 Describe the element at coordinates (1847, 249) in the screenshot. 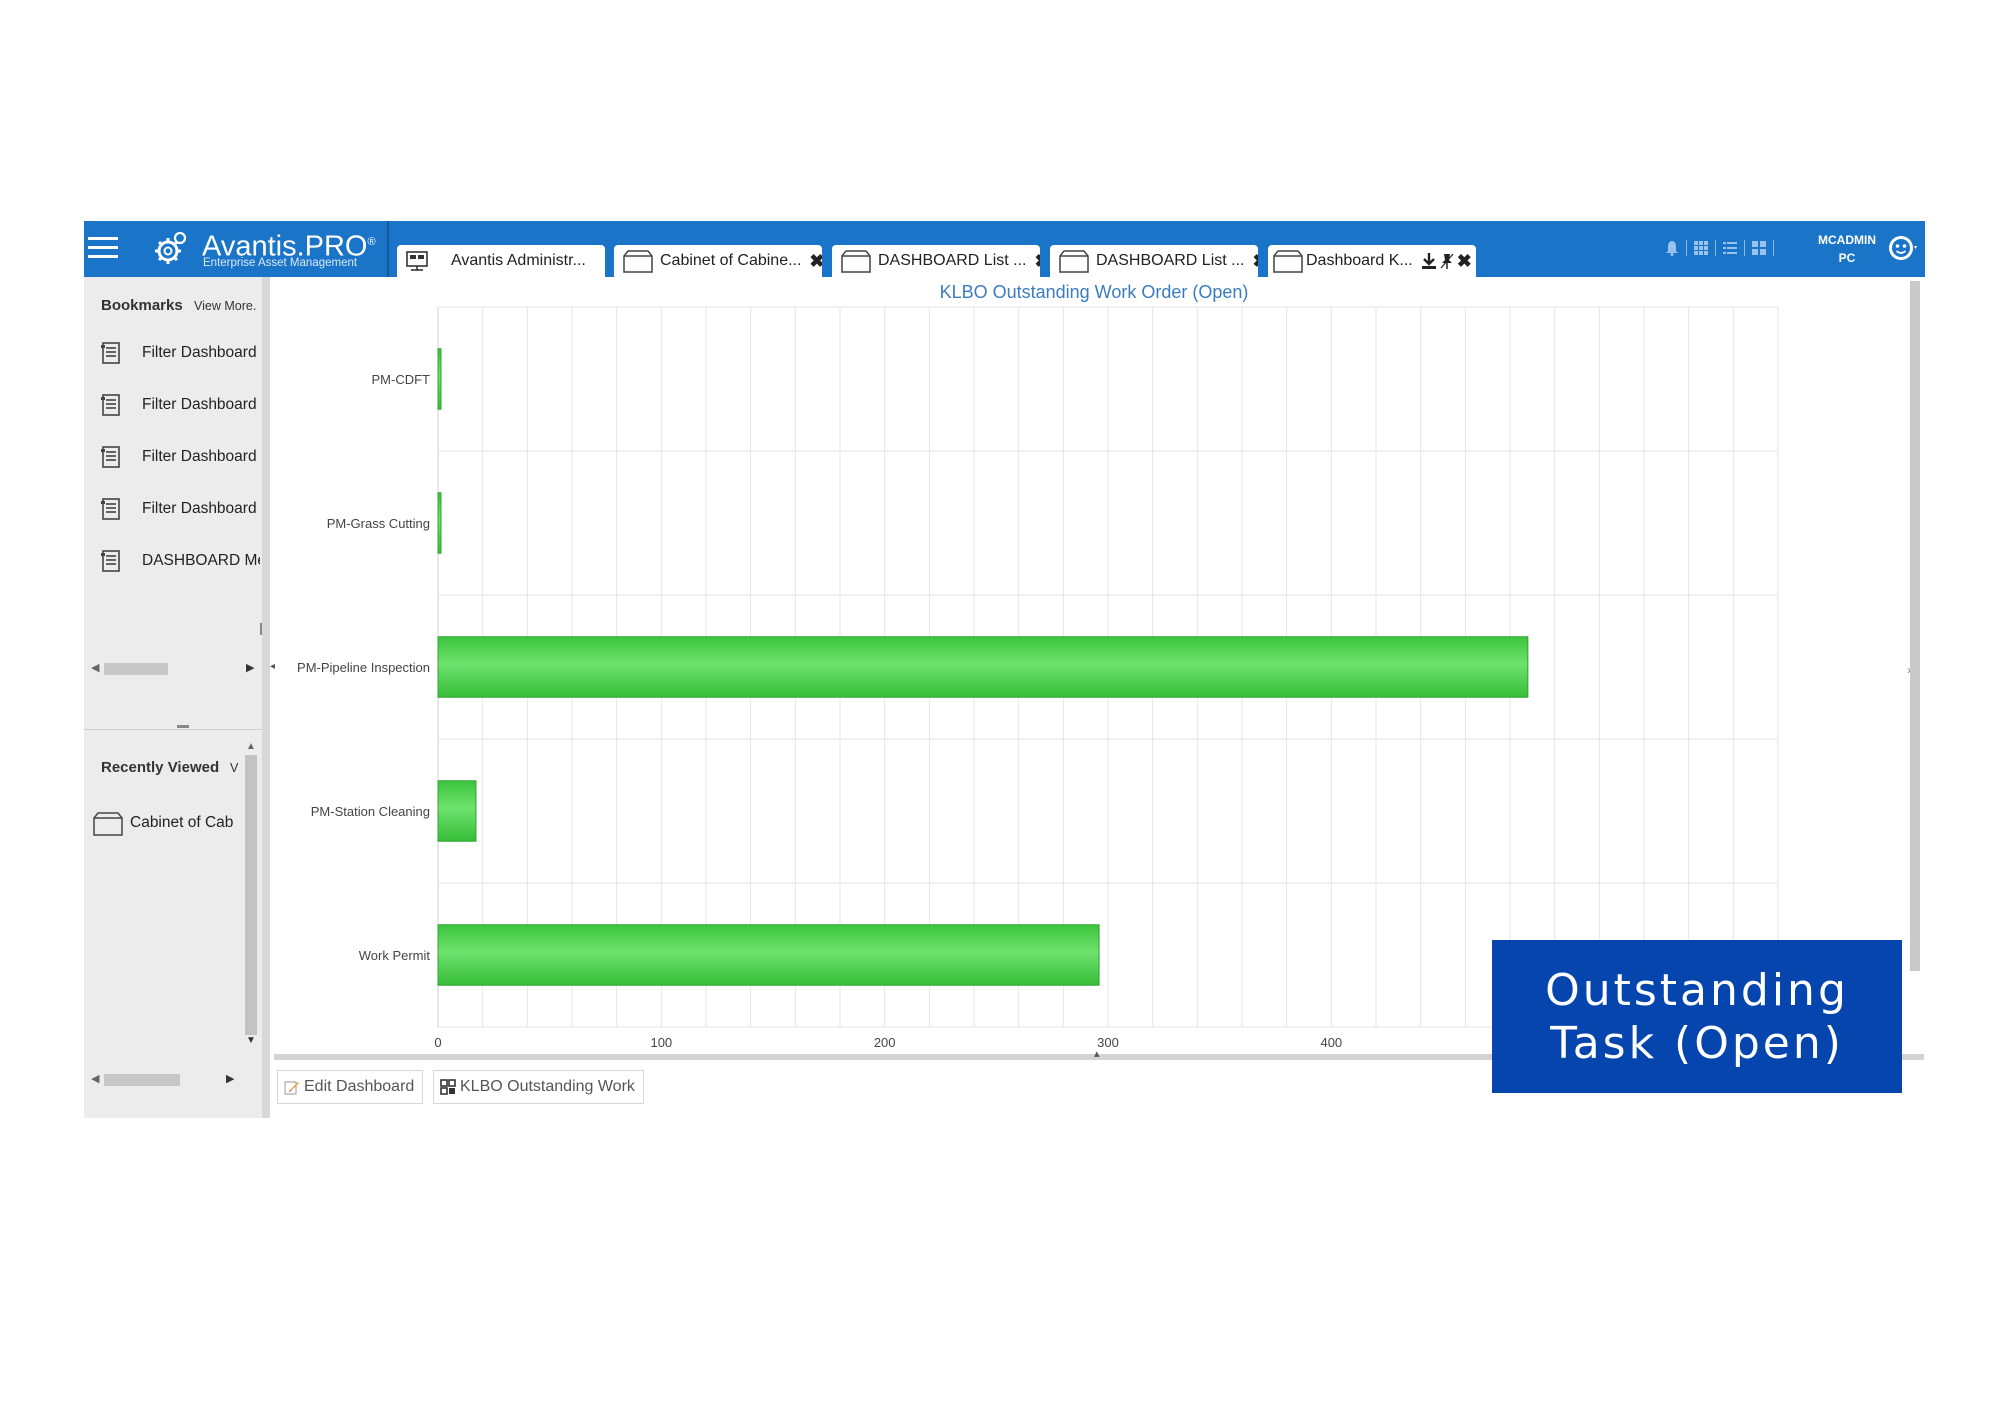

I see `user-info: MCADMIN PC` at that location.